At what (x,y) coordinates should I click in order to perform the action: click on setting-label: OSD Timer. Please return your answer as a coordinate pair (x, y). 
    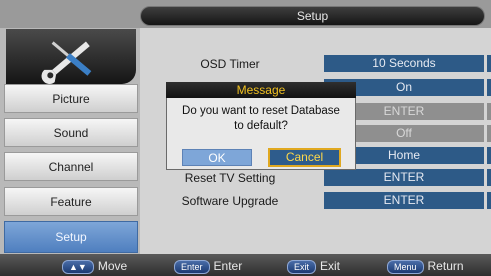
    Looking at the image, I should click on (230, 64).